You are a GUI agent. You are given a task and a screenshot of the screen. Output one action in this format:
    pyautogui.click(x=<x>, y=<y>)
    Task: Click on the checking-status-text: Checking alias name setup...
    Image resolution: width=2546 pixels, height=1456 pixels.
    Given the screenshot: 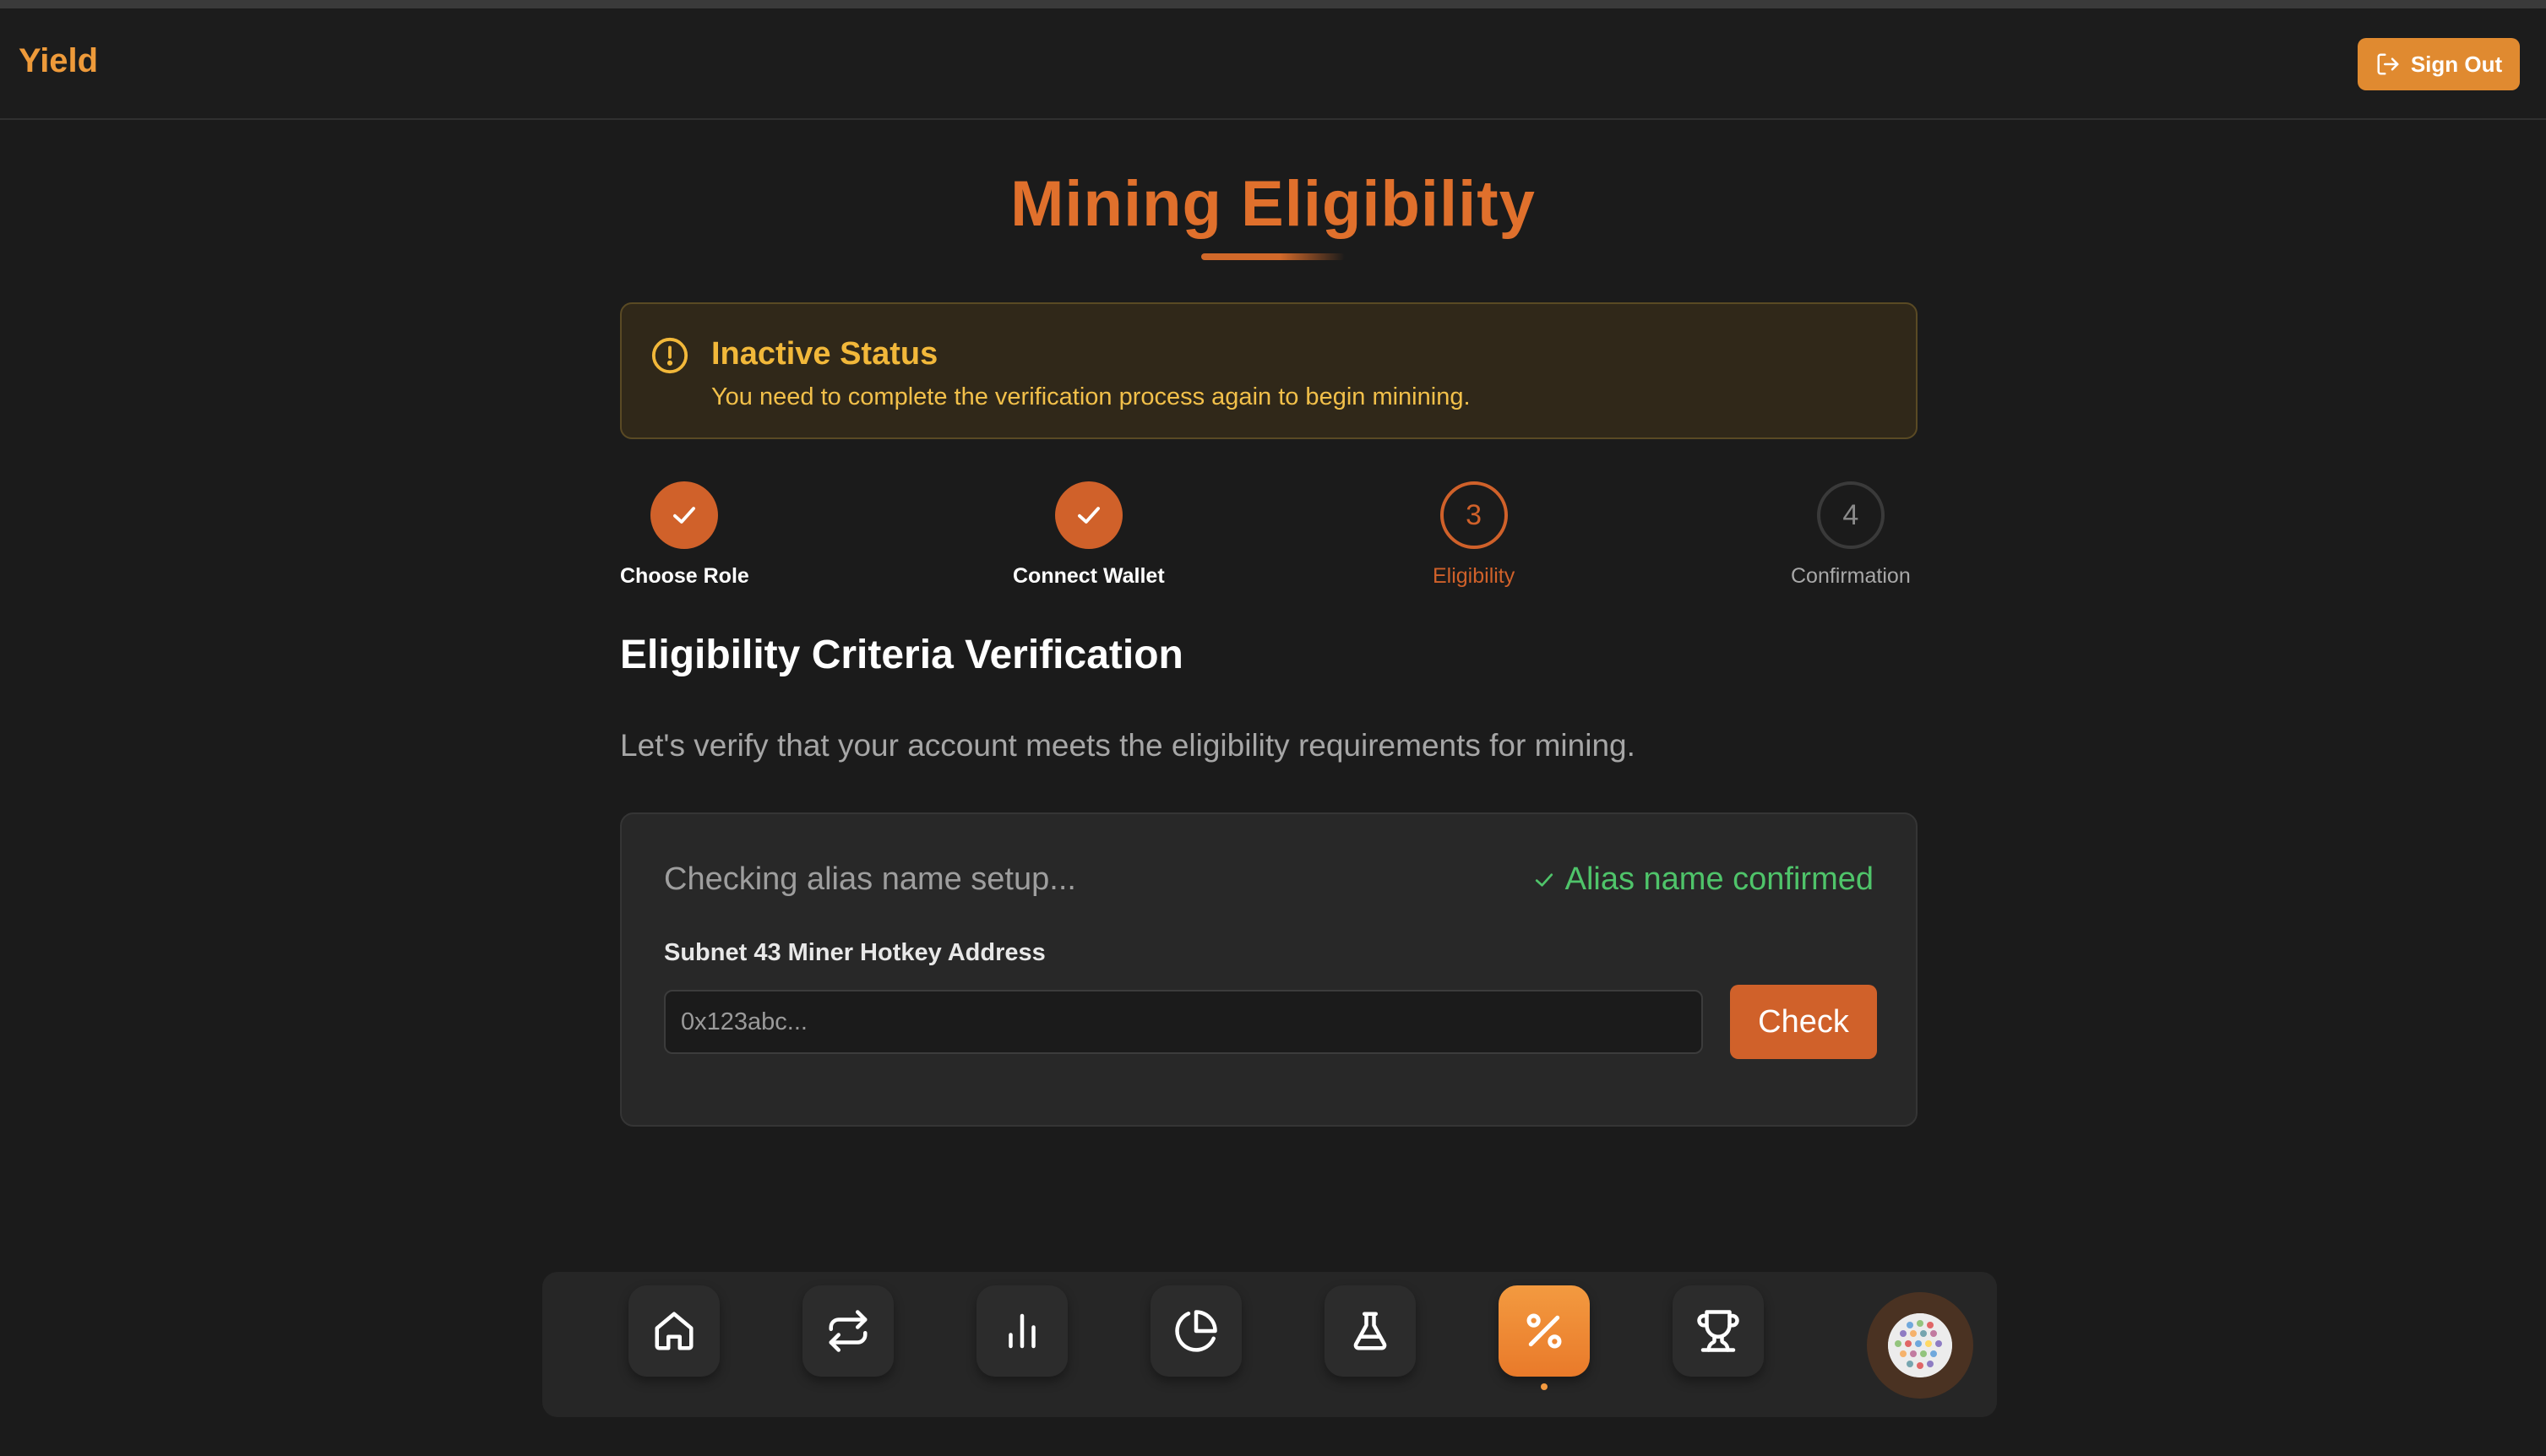 What is the action you would take?
    pyautogui.click(x=870, y=879)
    